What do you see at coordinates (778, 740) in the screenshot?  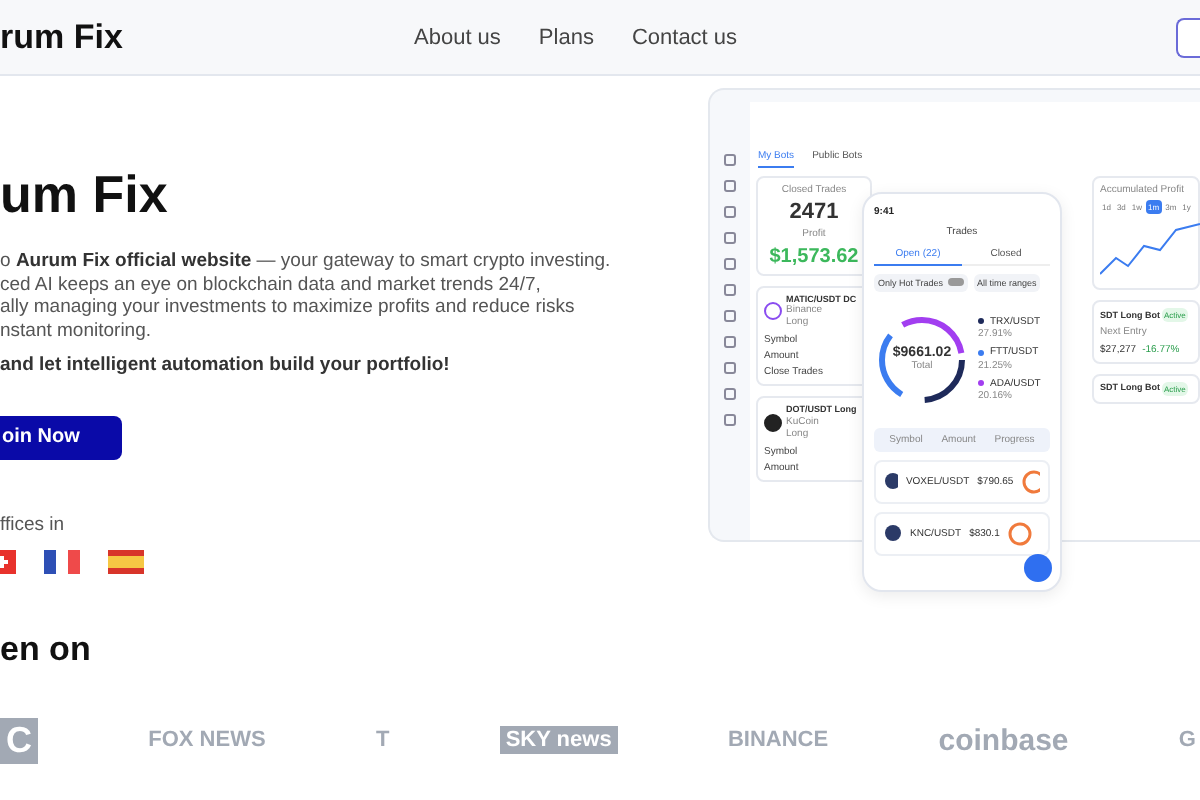 I see `media-logo: BINANCE` at bounding box center [778, 740].